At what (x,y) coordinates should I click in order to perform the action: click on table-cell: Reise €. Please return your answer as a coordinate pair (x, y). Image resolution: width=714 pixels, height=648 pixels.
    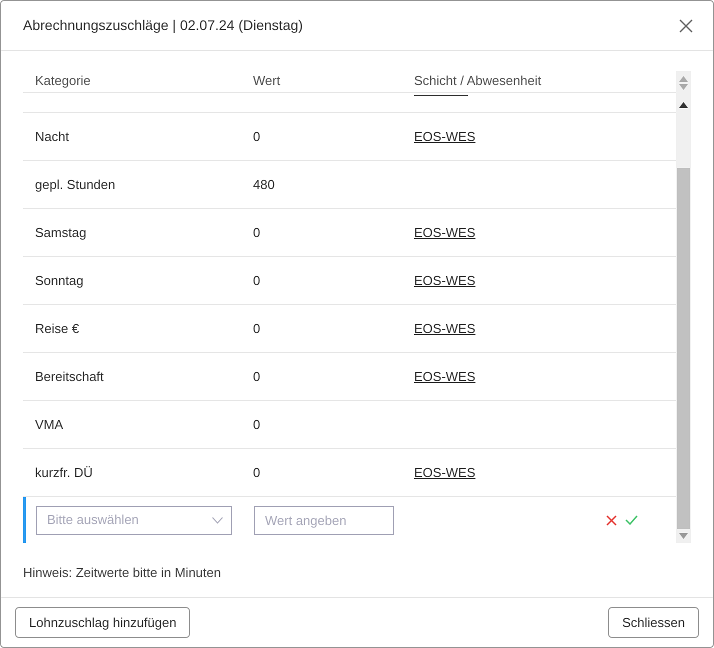
    Looking at the image, I should click on (57, 328).